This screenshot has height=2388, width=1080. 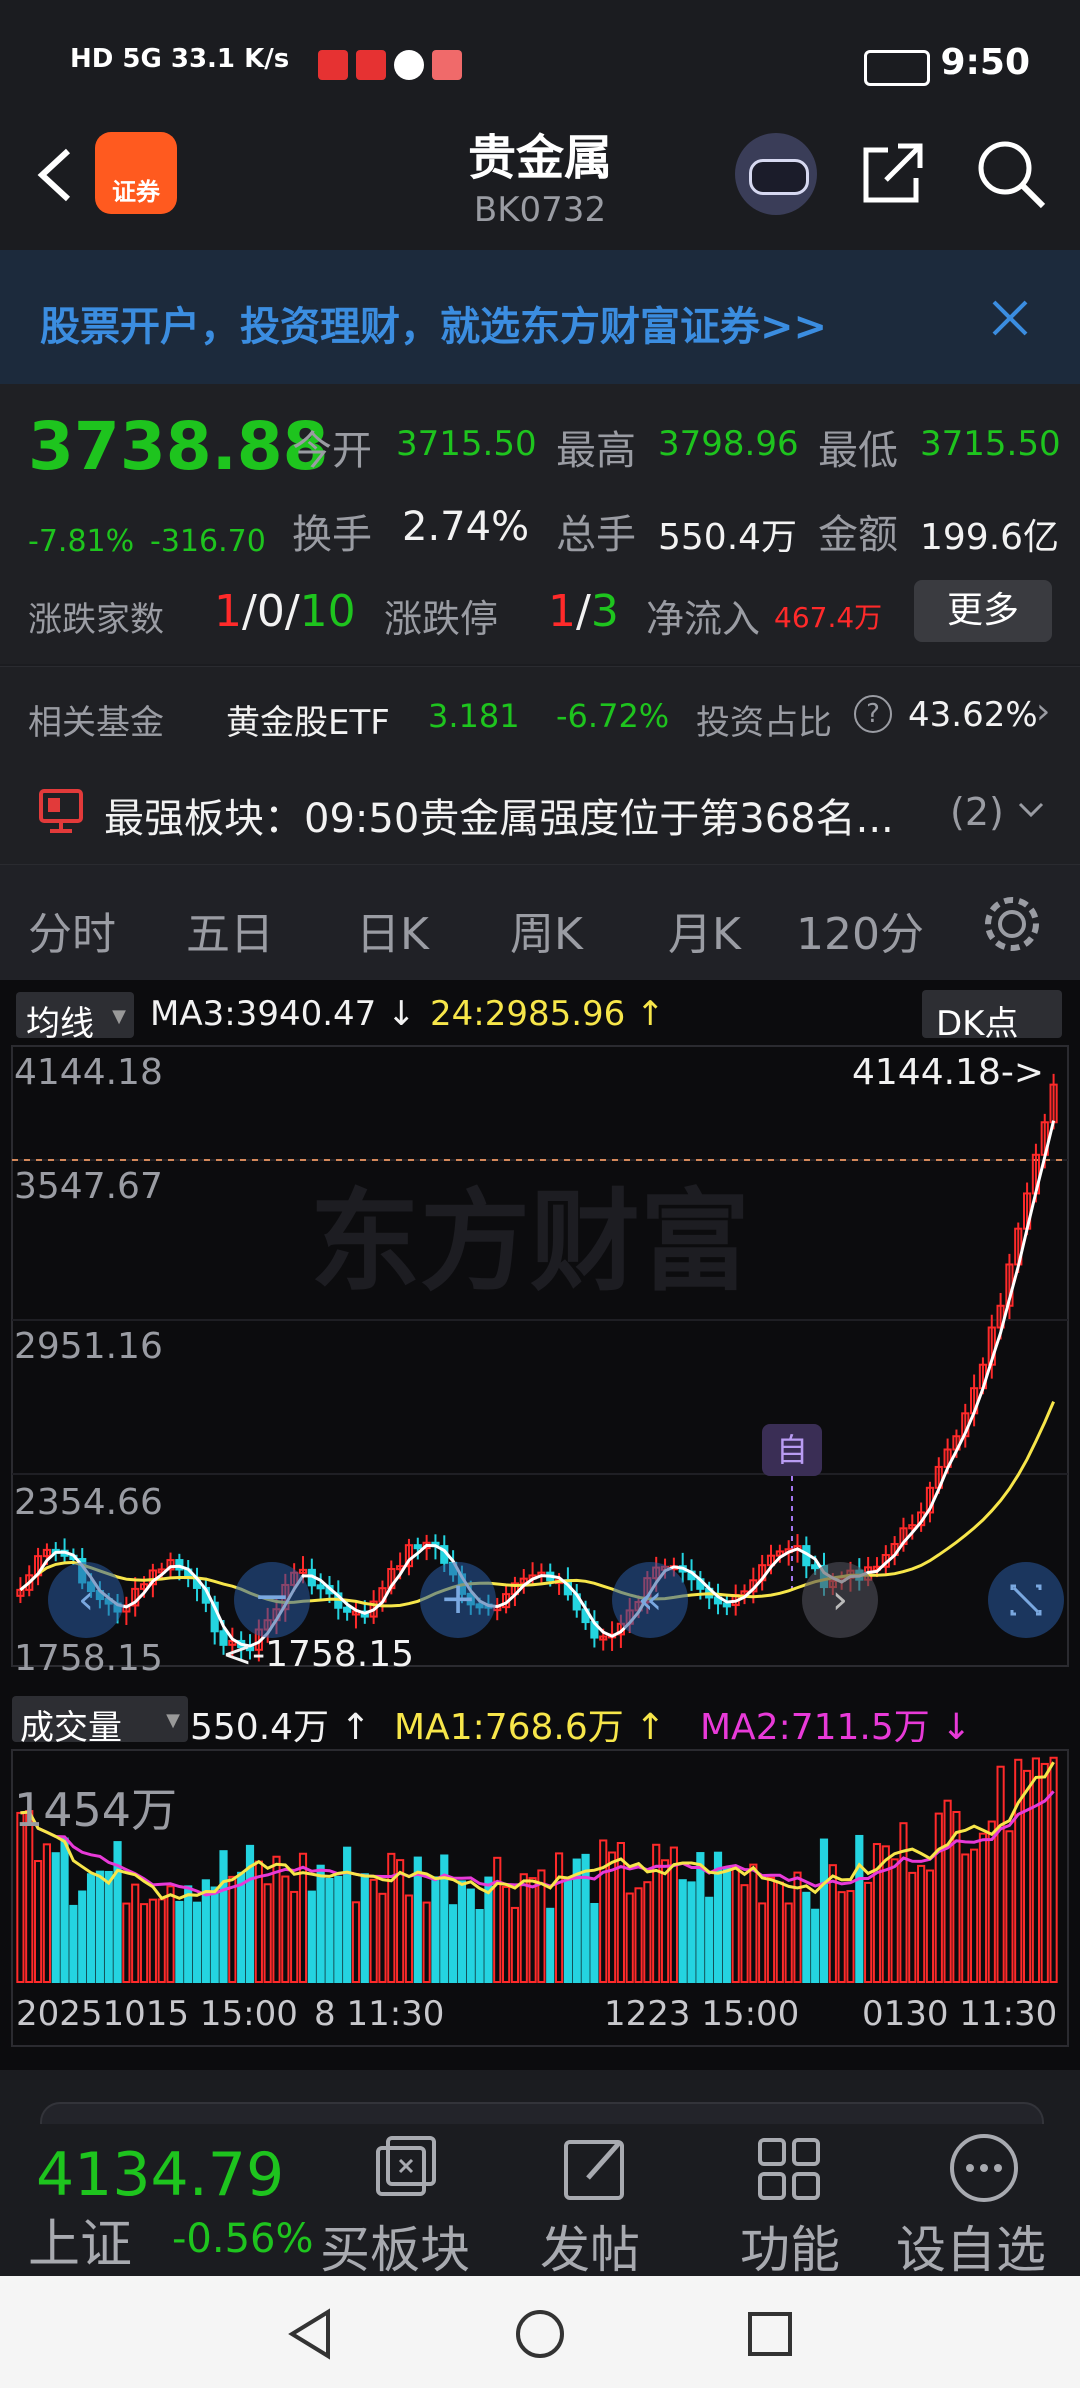 I want to click on app-notification-icons, so click(x=398, y=65).